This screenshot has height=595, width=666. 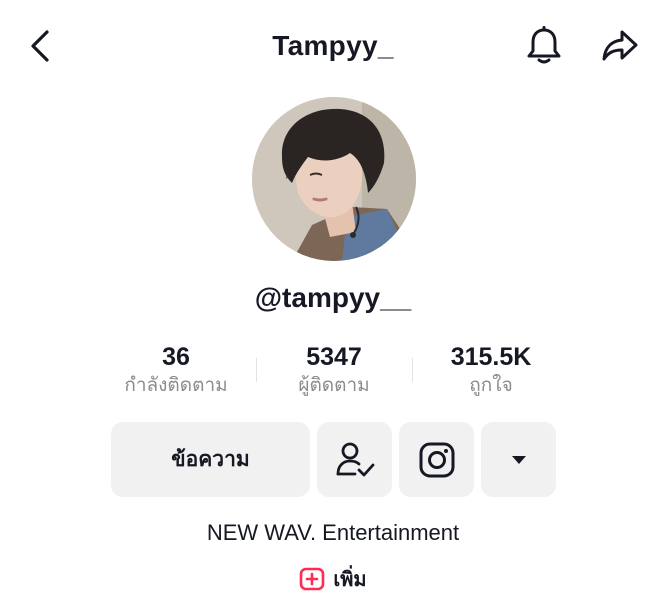 I want to click on stat-likes: 315.5K ถูกใจ, so click(x=491, y=370).